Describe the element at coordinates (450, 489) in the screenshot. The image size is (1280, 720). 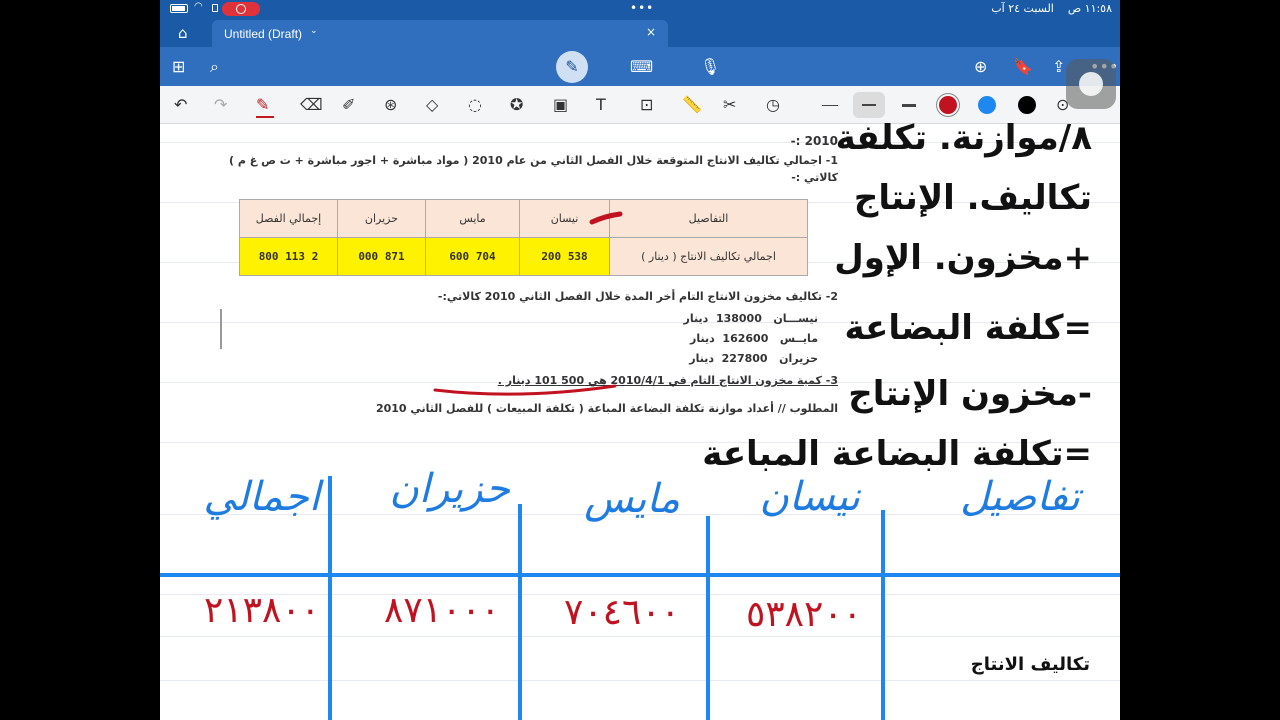
I see `handwritten-header: حزيران` at that location.